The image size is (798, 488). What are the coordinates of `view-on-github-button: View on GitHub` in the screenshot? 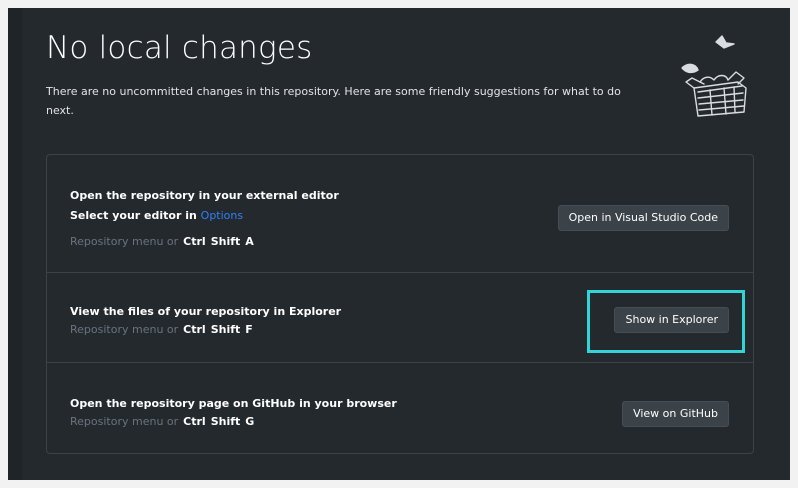 It's located at (675, 414).